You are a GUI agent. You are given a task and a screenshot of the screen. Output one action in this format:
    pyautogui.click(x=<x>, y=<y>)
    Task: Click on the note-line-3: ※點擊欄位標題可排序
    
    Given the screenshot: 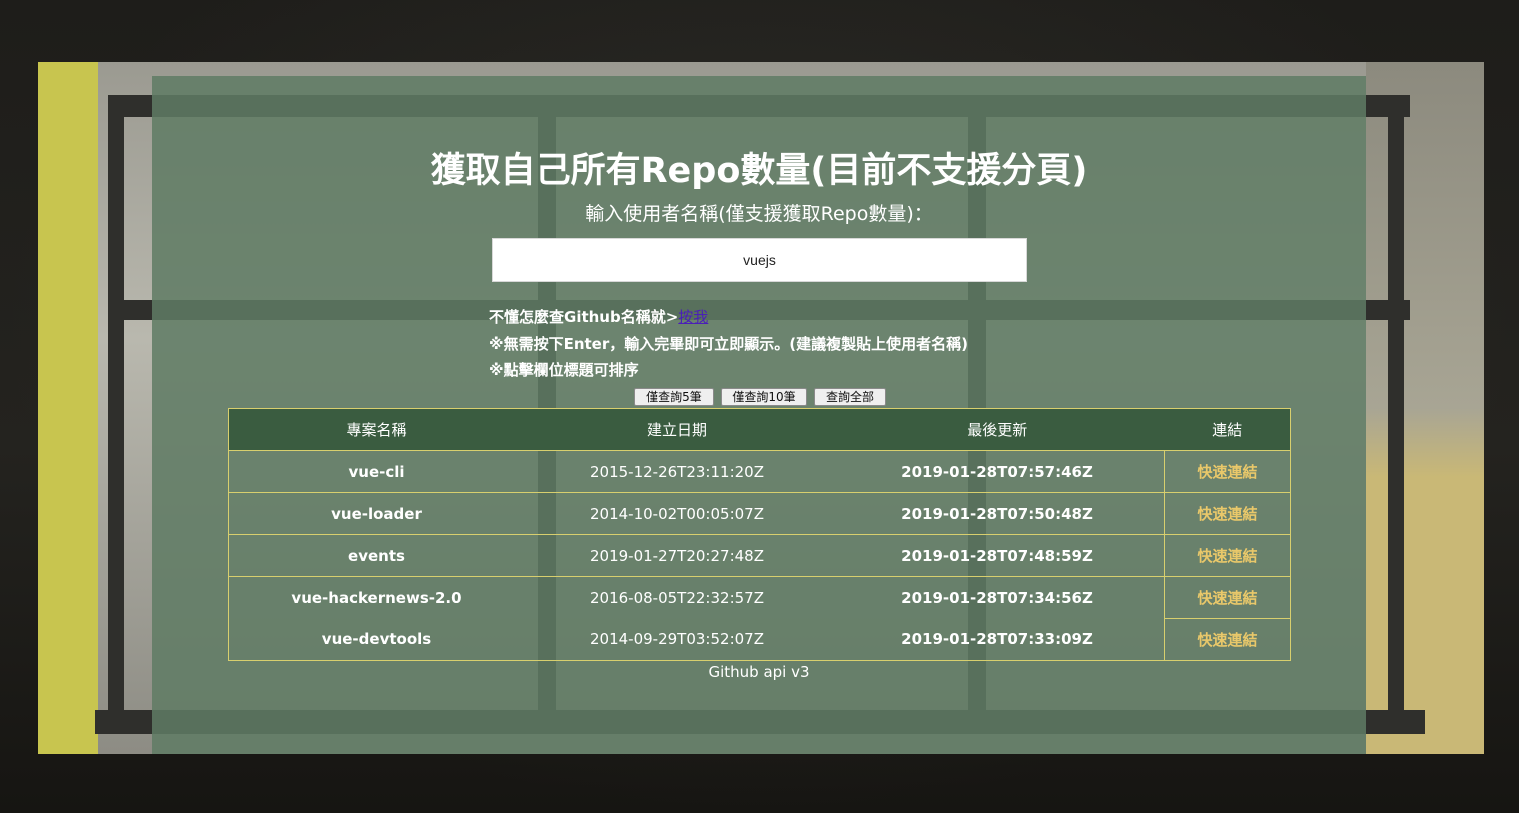 What is the action you would take?
    pyautogui.click(x=564, y=370)
    